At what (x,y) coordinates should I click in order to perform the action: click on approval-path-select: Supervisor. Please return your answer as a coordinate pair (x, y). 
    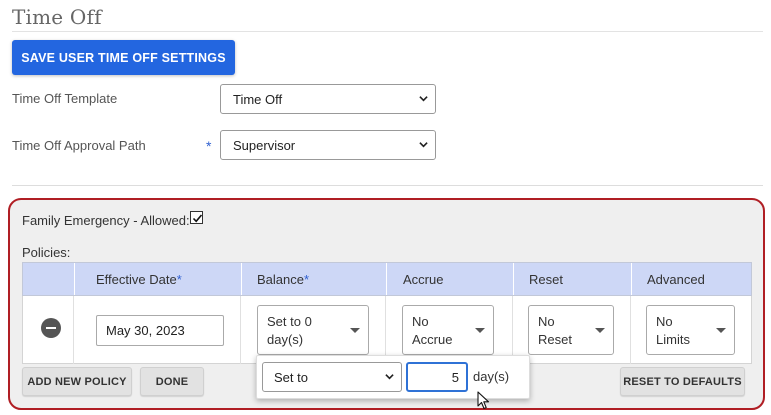
    Looking at the image, I should click on (328, 145).